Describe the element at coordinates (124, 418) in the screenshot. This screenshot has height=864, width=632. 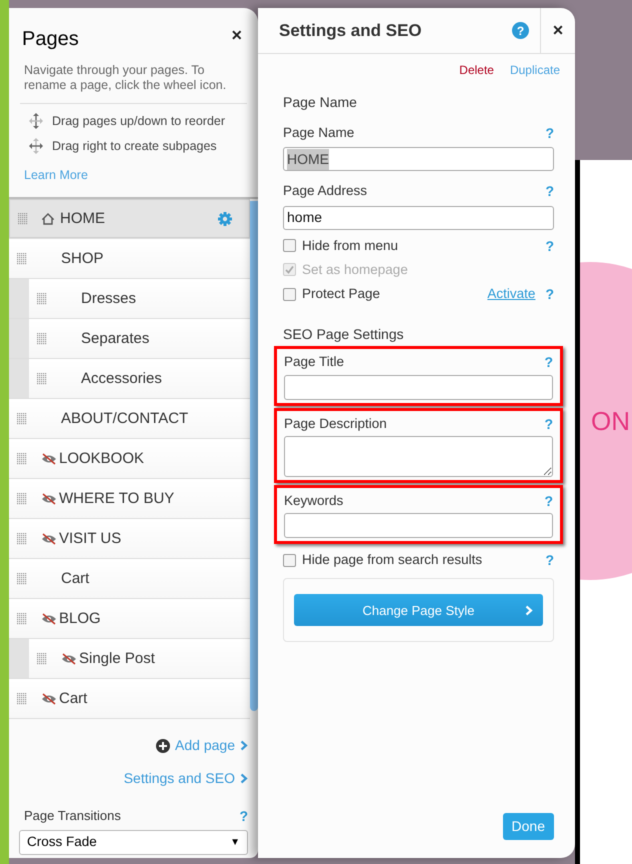
I see `page-name: ABOUT/CONTACT` at that location.